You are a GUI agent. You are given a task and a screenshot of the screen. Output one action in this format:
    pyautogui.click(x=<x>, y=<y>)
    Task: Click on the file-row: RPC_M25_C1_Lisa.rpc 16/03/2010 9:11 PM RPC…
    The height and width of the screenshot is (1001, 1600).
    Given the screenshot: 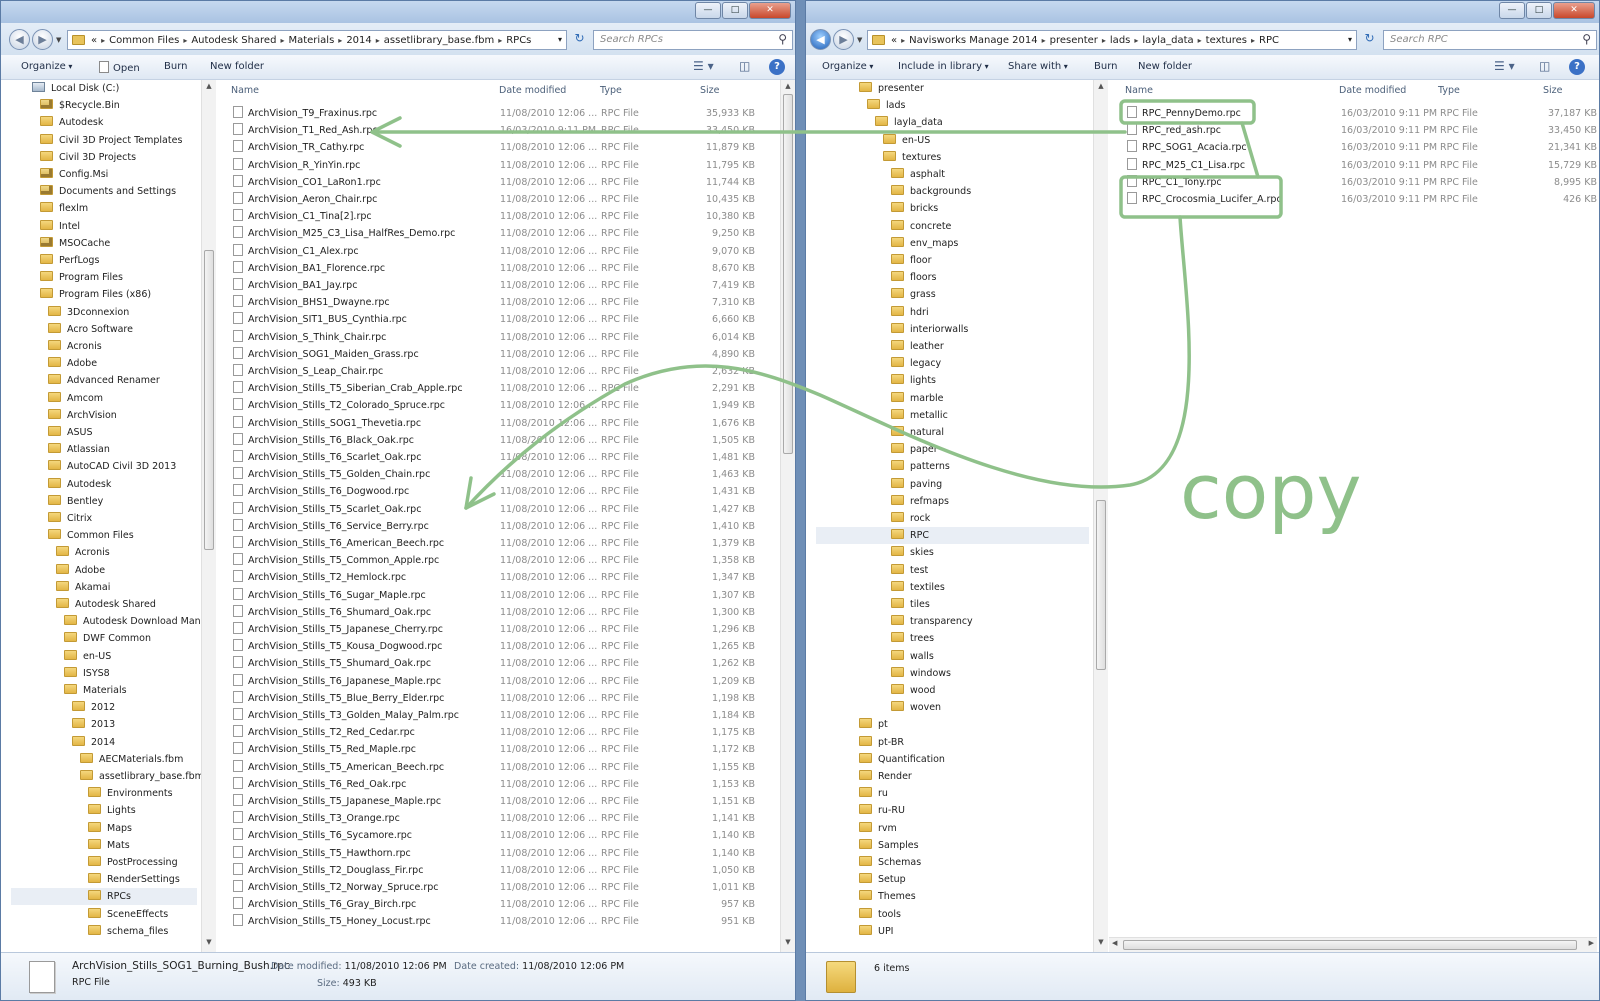 What is the action you would take?
    pyautogui.click(x=1354, y=165)
    